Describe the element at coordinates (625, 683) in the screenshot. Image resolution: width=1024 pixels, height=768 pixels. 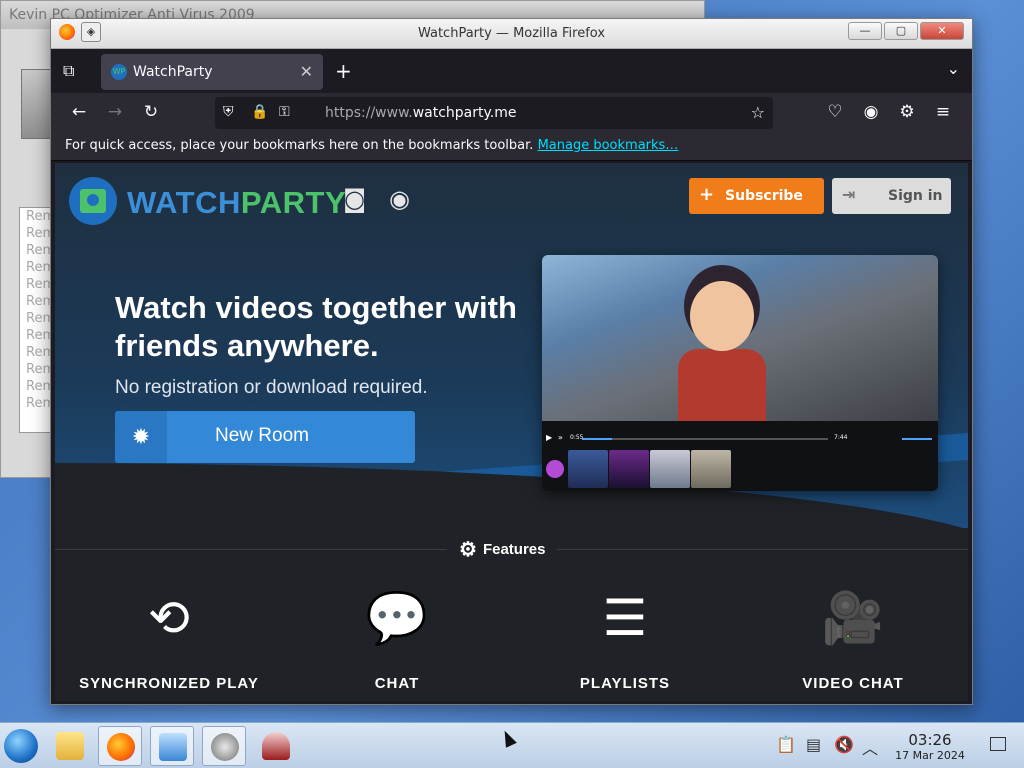
I see `feature-label: PLAYLISTS` at that location.